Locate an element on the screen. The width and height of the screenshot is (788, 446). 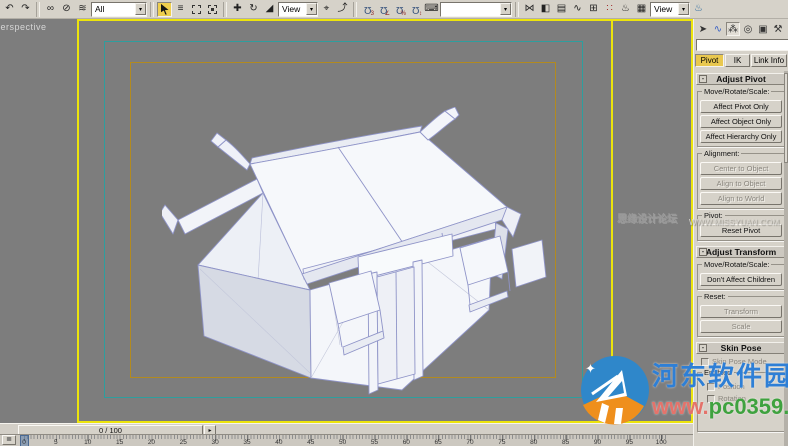
left-viewport-strip: Perspective is located at coordinates (38, 221).